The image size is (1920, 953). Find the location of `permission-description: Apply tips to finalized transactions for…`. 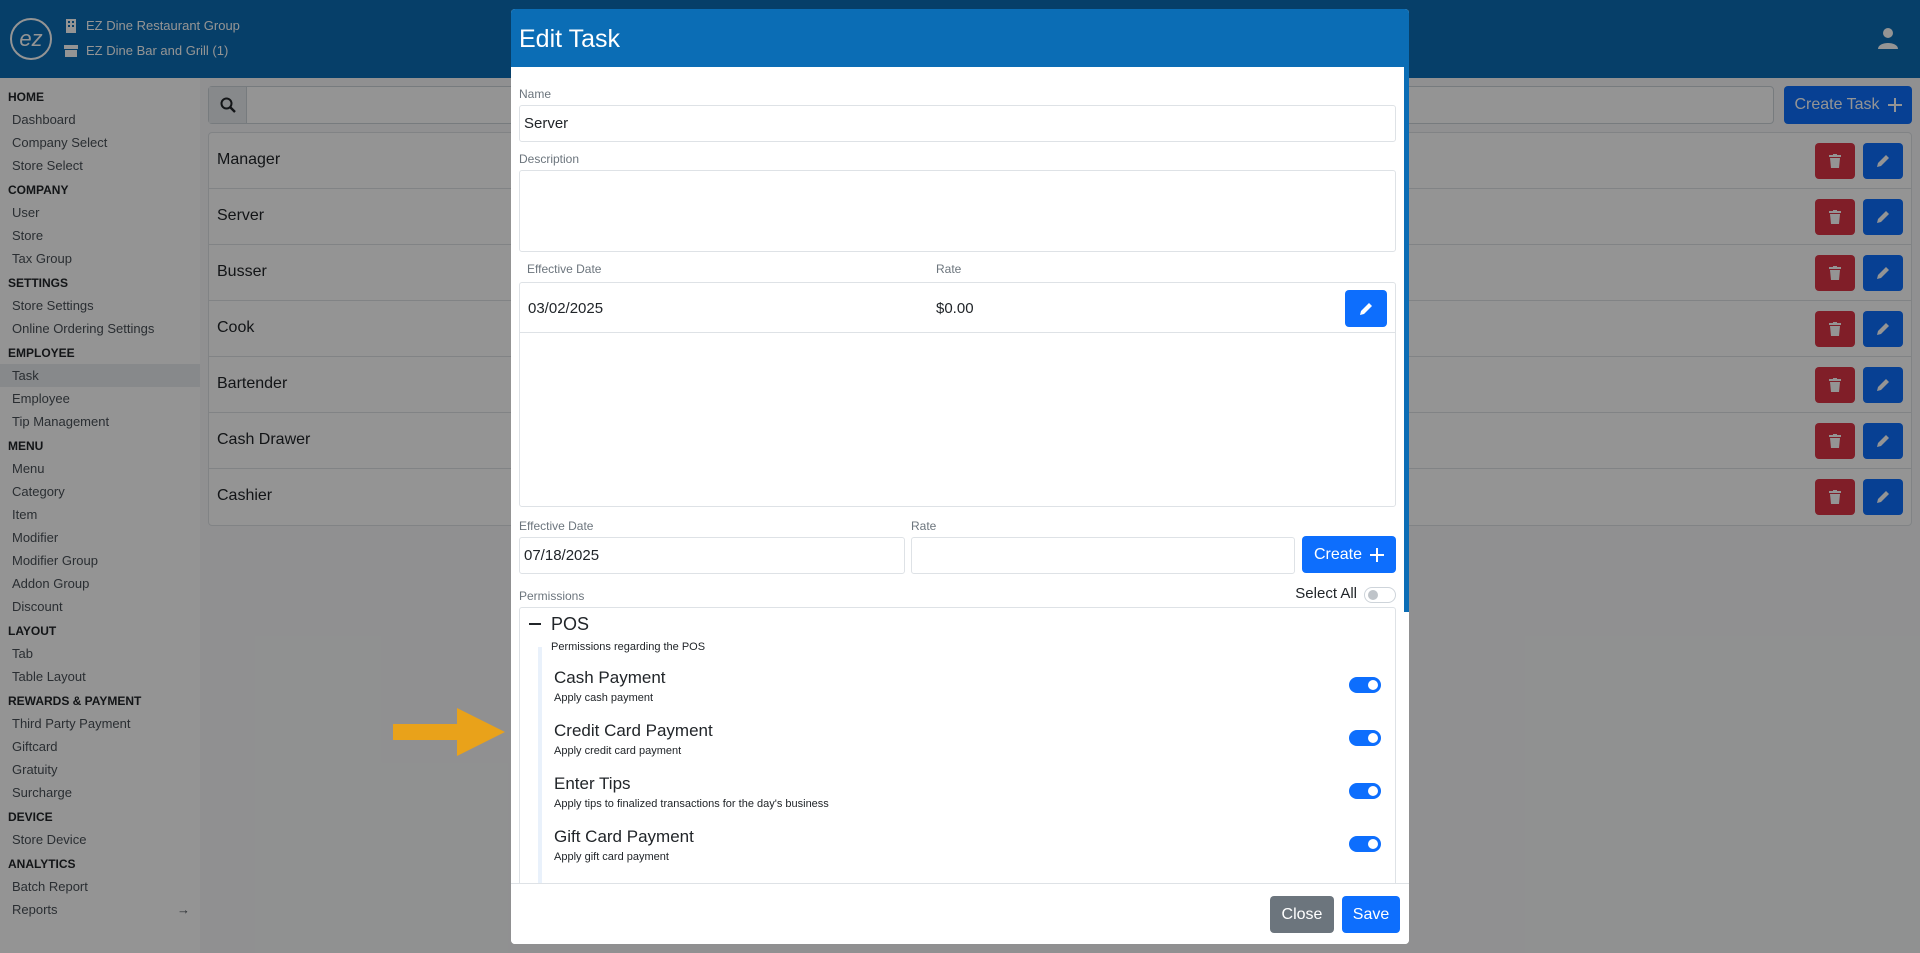

permission-description: Apply tips to finalized transactions for… is located at coordinates (691, 804).